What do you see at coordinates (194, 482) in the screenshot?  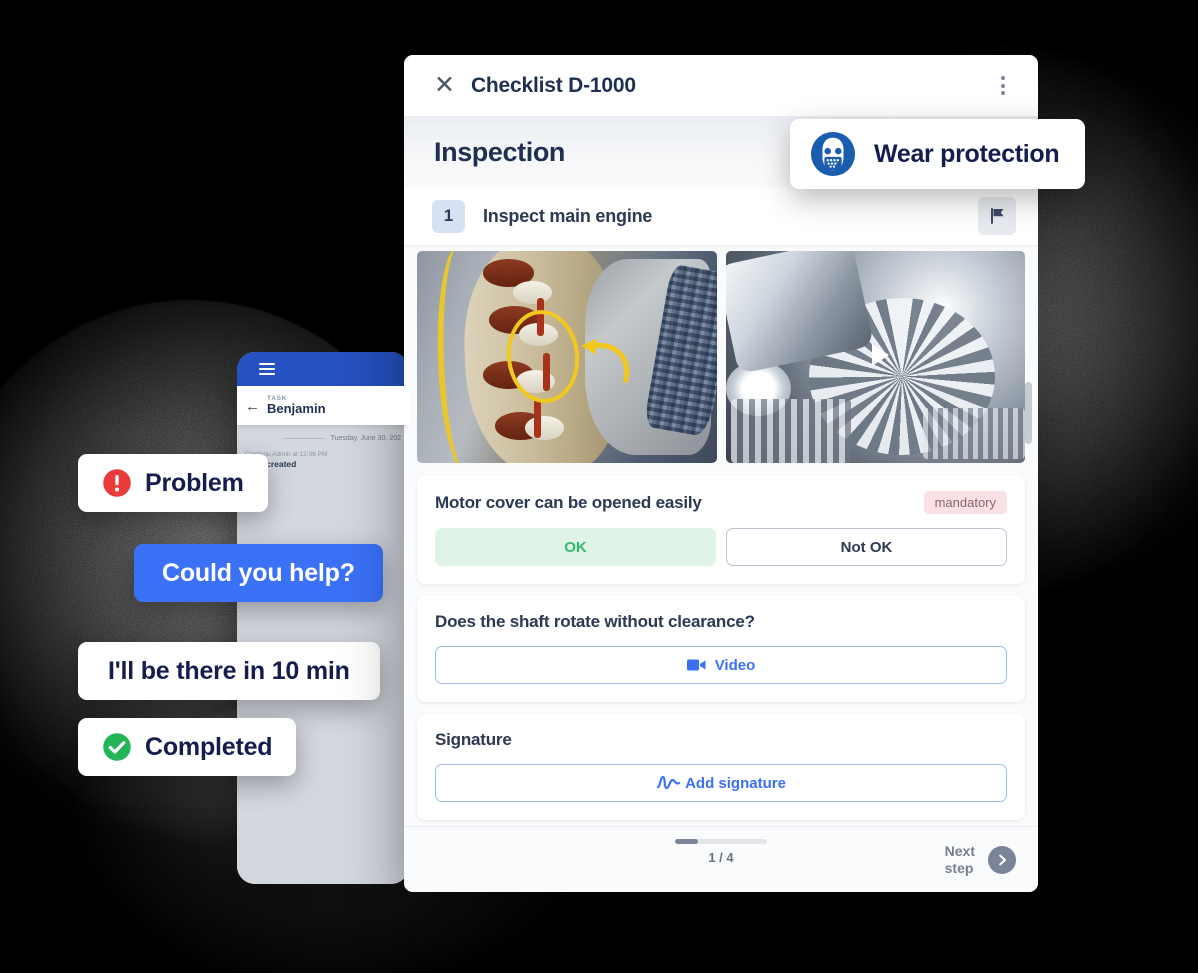 I see `chip-label: Problem` at bounding box center [194, 482].